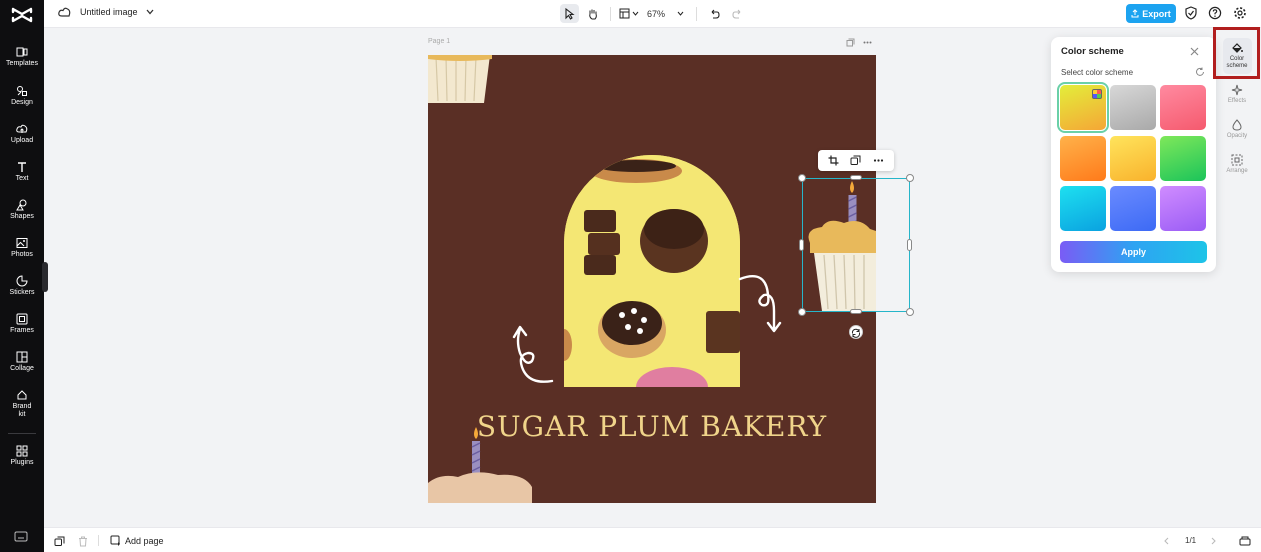 The height and width of the screenshot is (552, 1261). I want to click on color-swatch-yellow-orange, so click(1083, 107).